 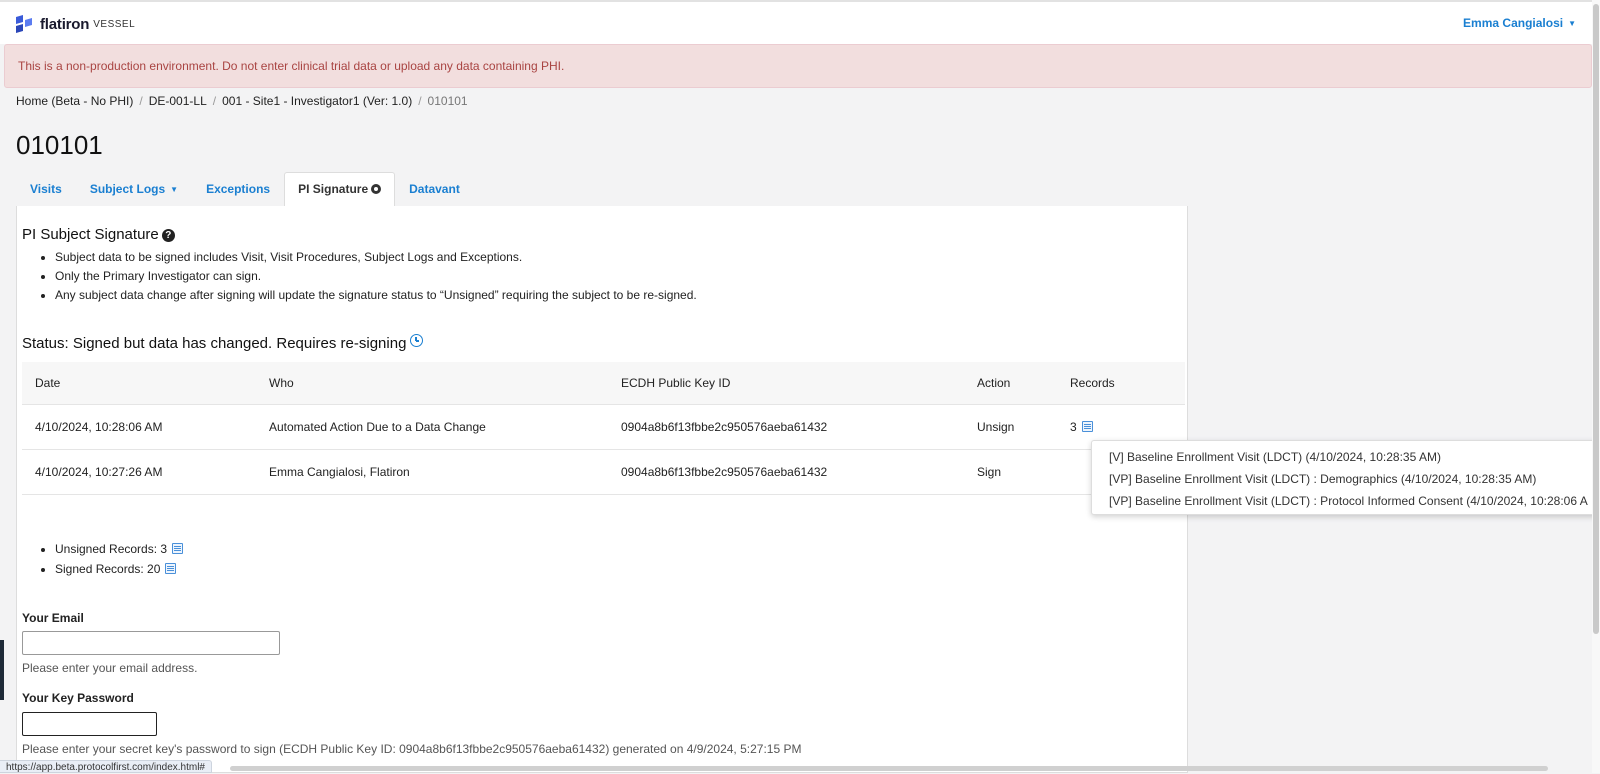 What do you see at coordinates (796, 22) in the screenshot?
I see `top-navbar: flatiron VESSEL Emma Cangialosi ▼` at bounding box center [796, 22].